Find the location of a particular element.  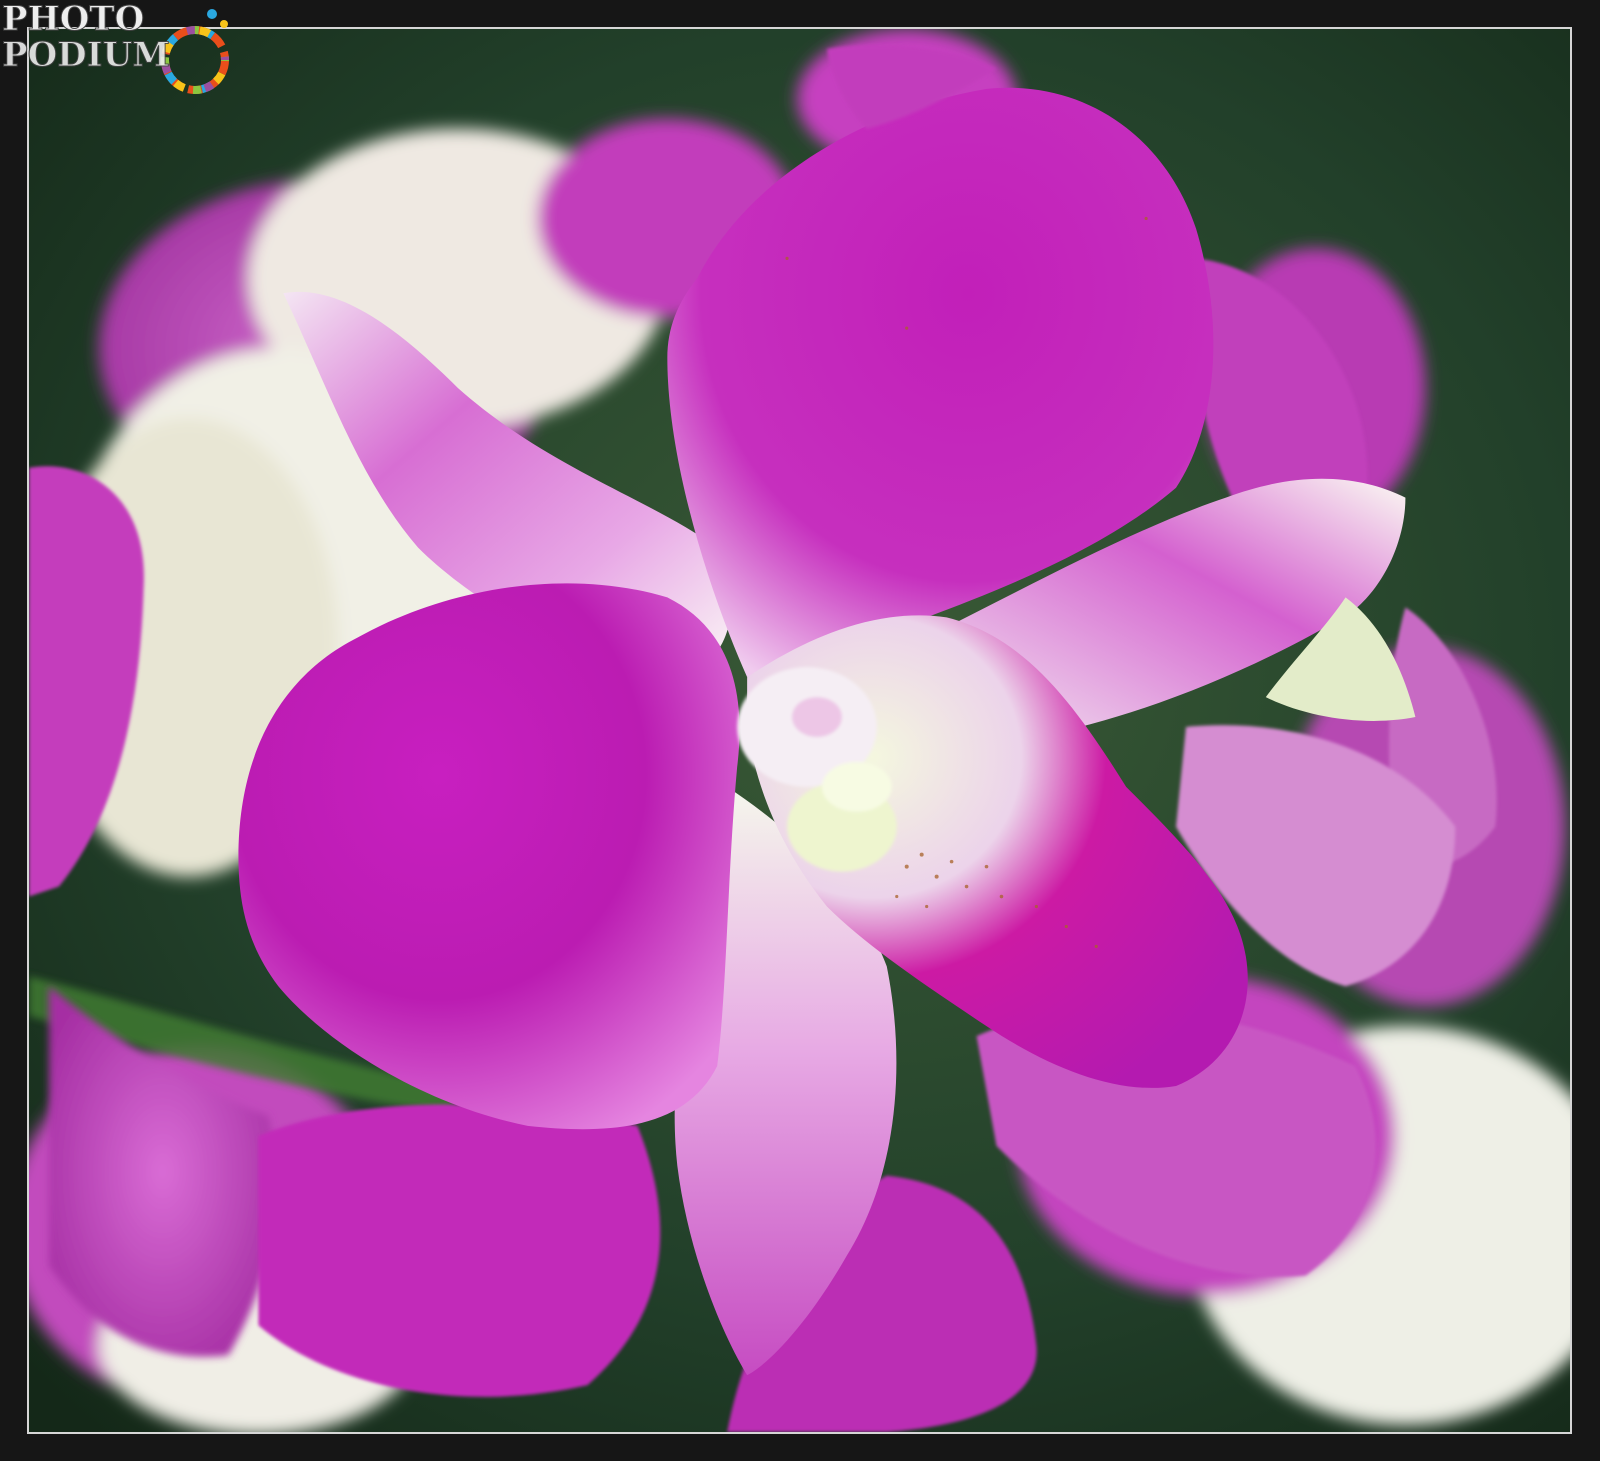

rainbow-dots-ring-icon is located at coordinates (195, 51).